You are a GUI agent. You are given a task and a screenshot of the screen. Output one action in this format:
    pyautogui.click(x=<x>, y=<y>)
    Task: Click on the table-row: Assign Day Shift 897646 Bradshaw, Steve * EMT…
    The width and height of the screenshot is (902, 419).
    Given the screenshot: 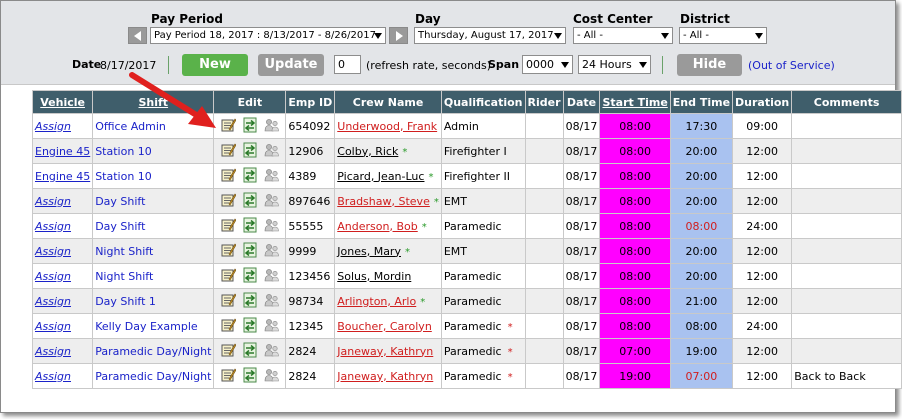 What is the action you would take?
    pyautogui.click(x=466, y=201)
    